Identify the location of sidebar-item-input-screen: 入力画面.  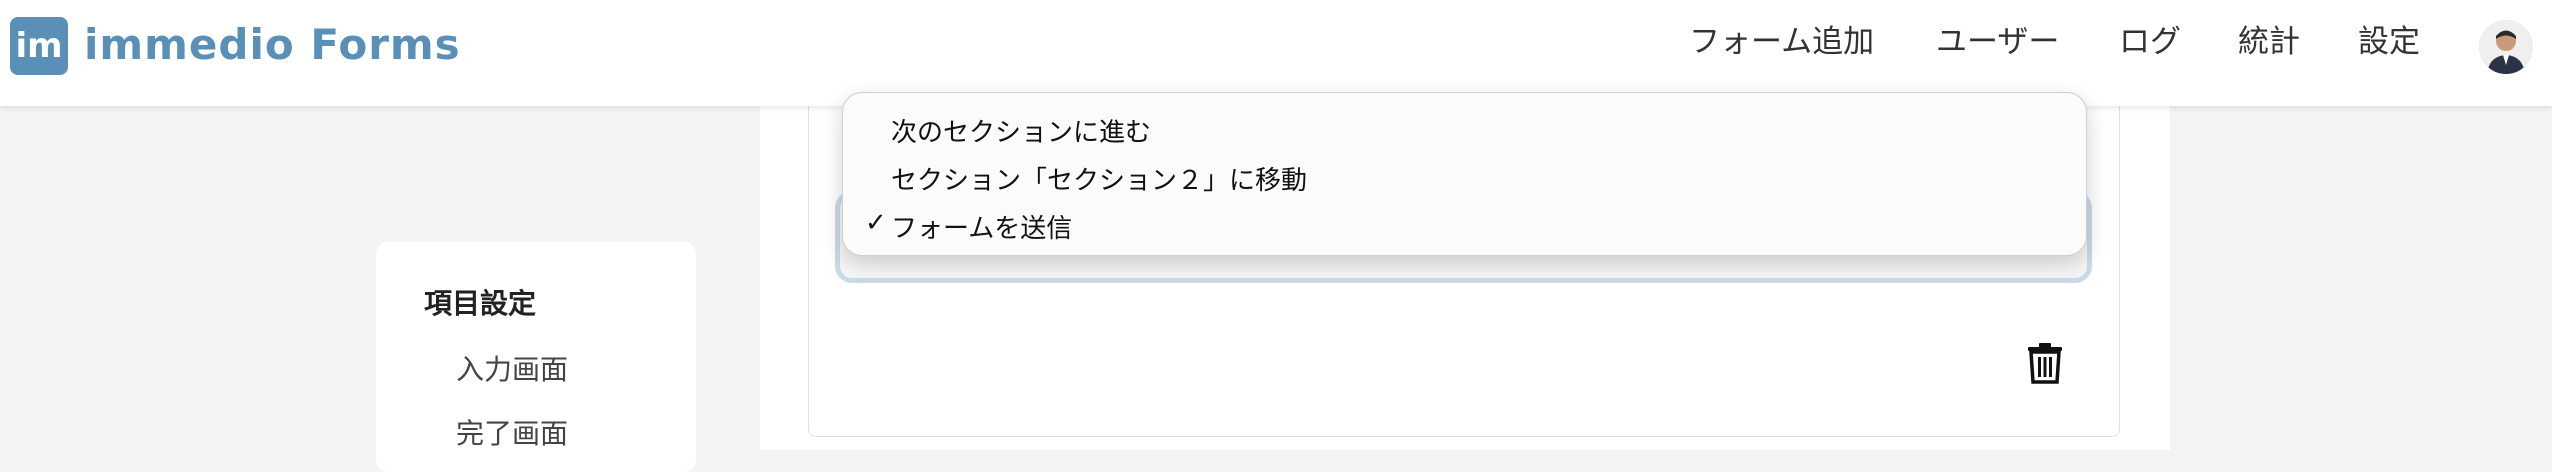
(512, 368).